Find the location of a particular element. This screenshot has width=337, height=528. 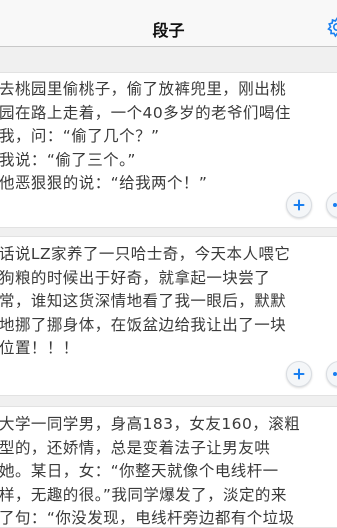

navigation-bar: 段子 is located at coordinates (168, 27).